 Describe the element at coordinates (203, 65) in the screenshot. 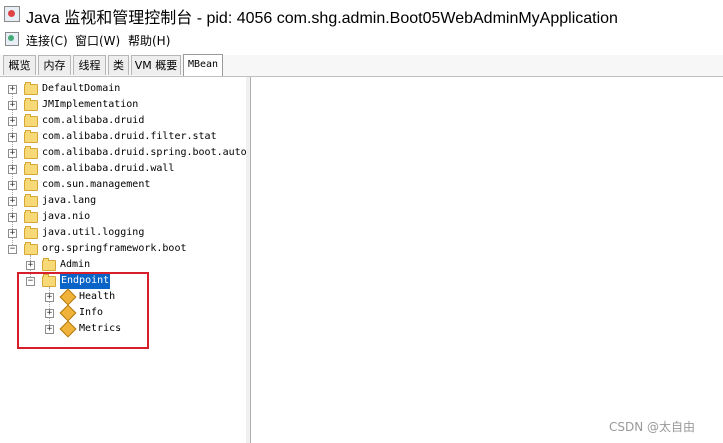

I see `tab-mbean: MBean` at that location.